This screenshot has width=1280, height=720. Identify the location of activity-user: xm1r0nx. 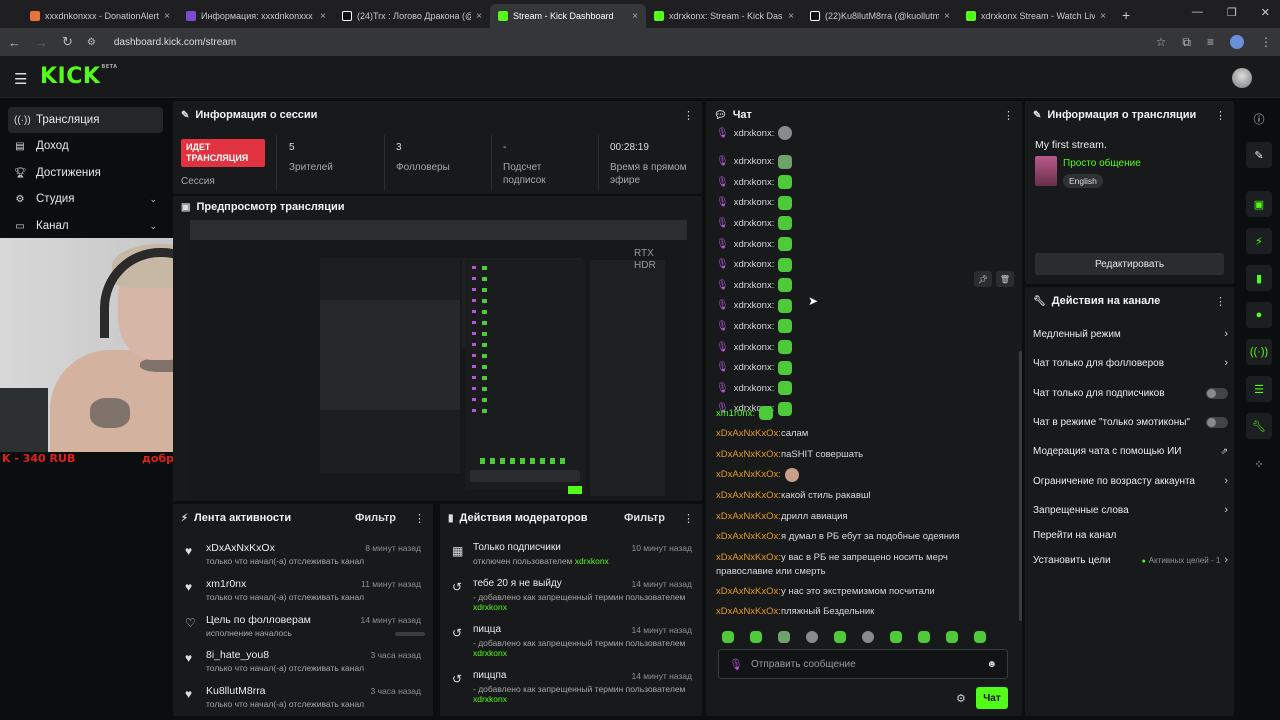
(226, 584).